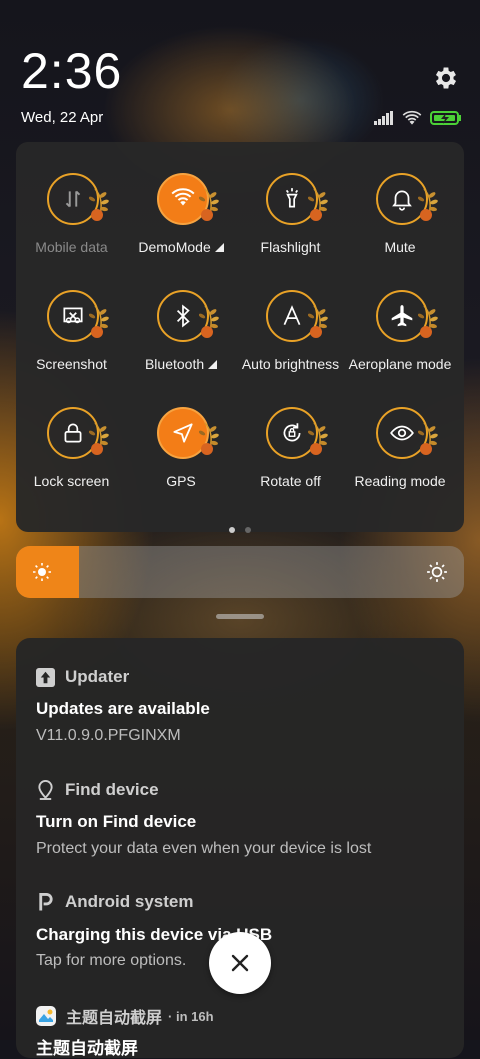 The image size is (480, 1059). I want to click on notification-app-row: Updater, so click(82, 677).